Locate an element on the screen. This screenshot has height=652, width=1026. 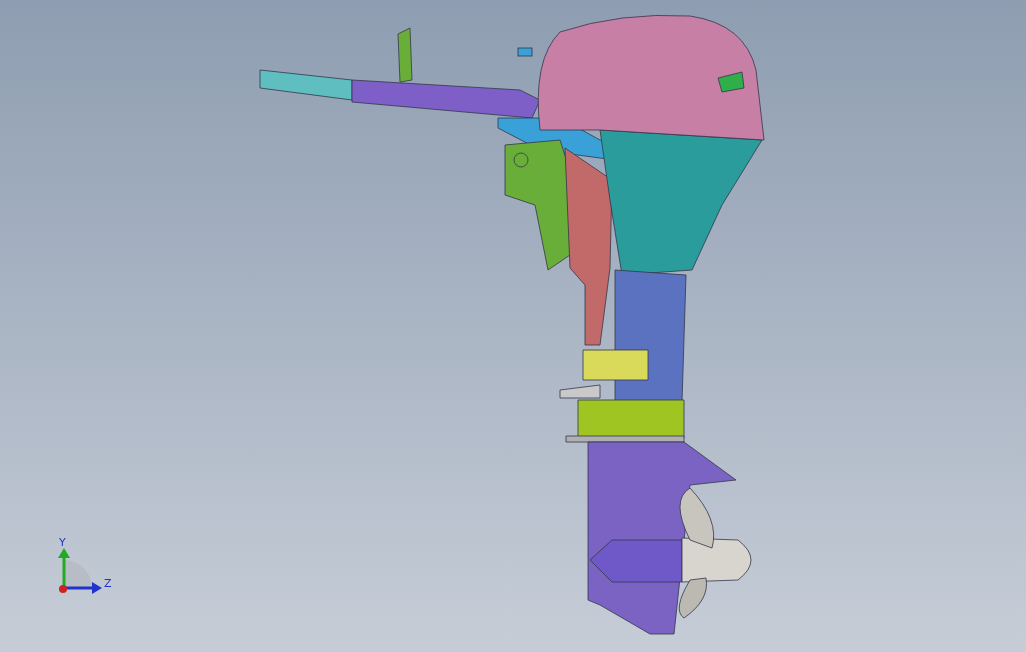
z-axis-label: Z is located at coordinates (108, 583).